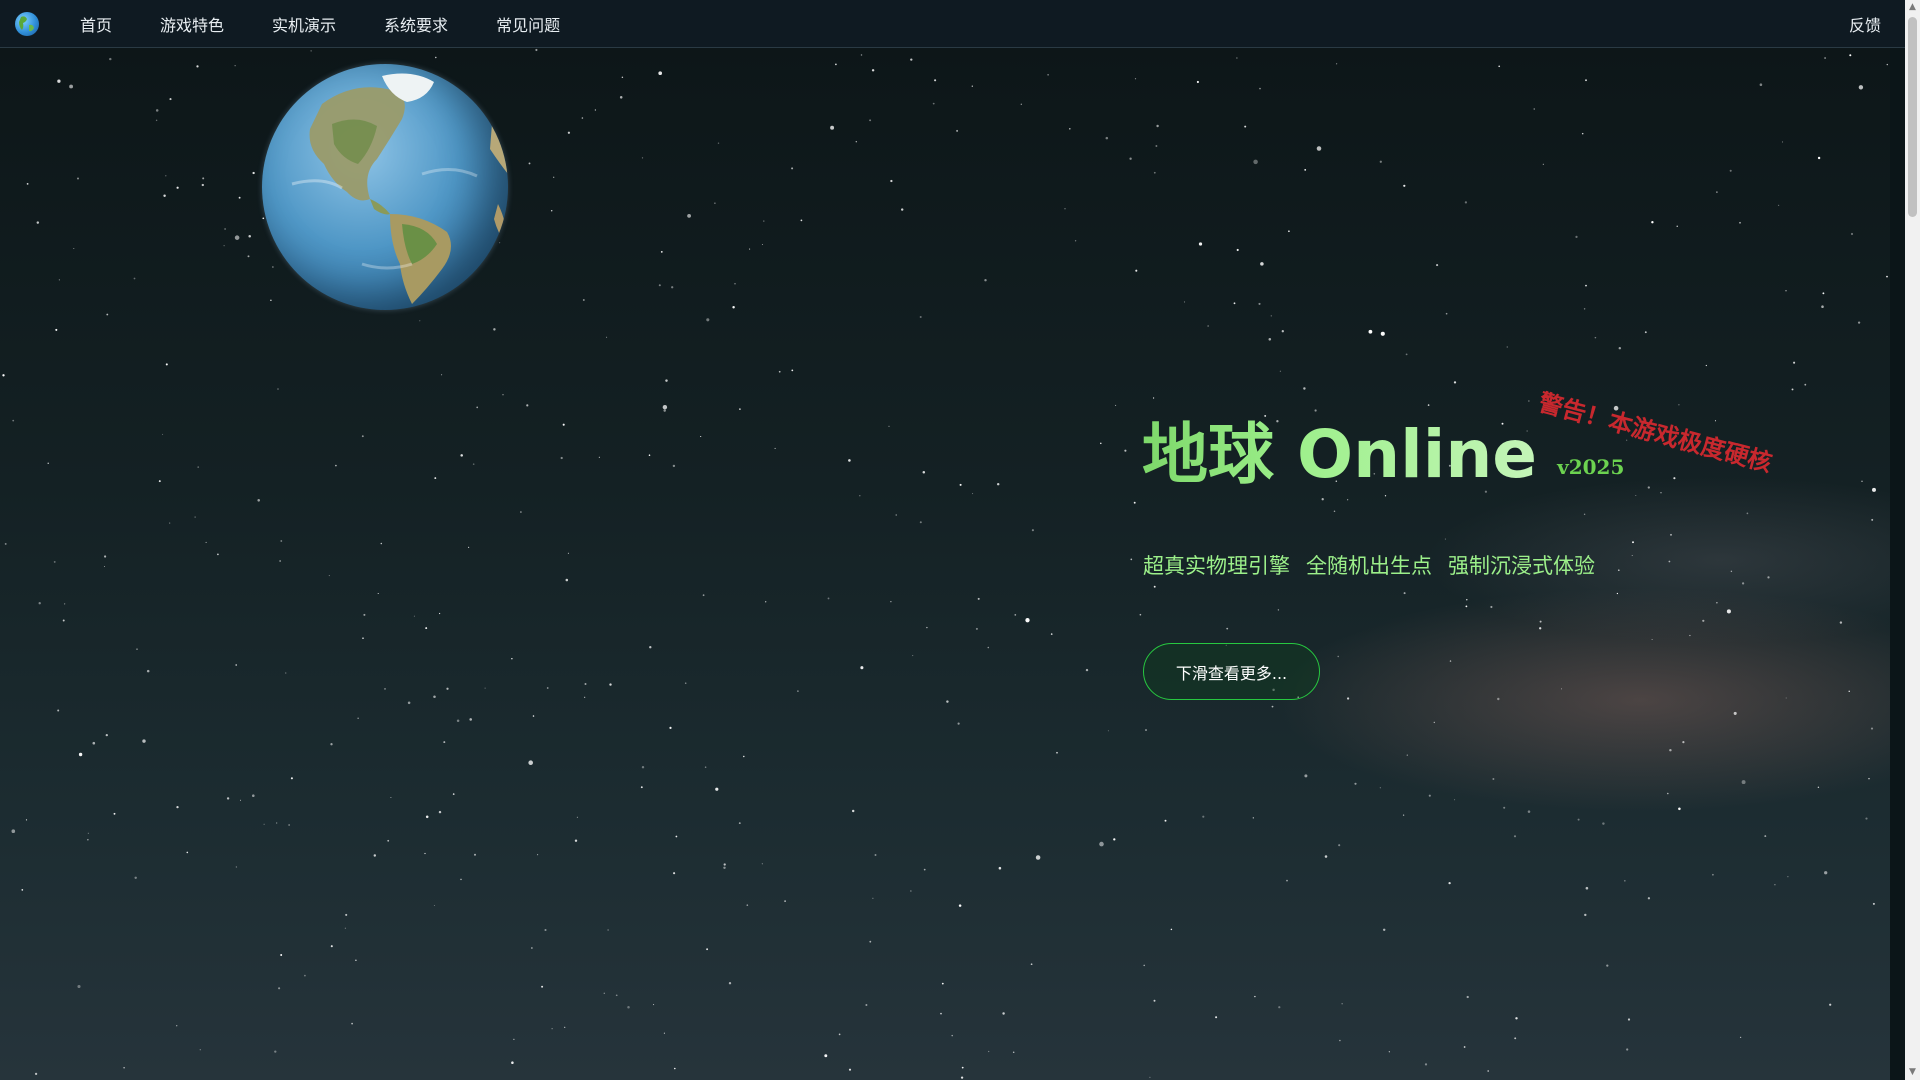 This screenshot has width=1920, height=1080. I want to click on scroll-down-arrow-icon: ▼, so click(1912, 1072).